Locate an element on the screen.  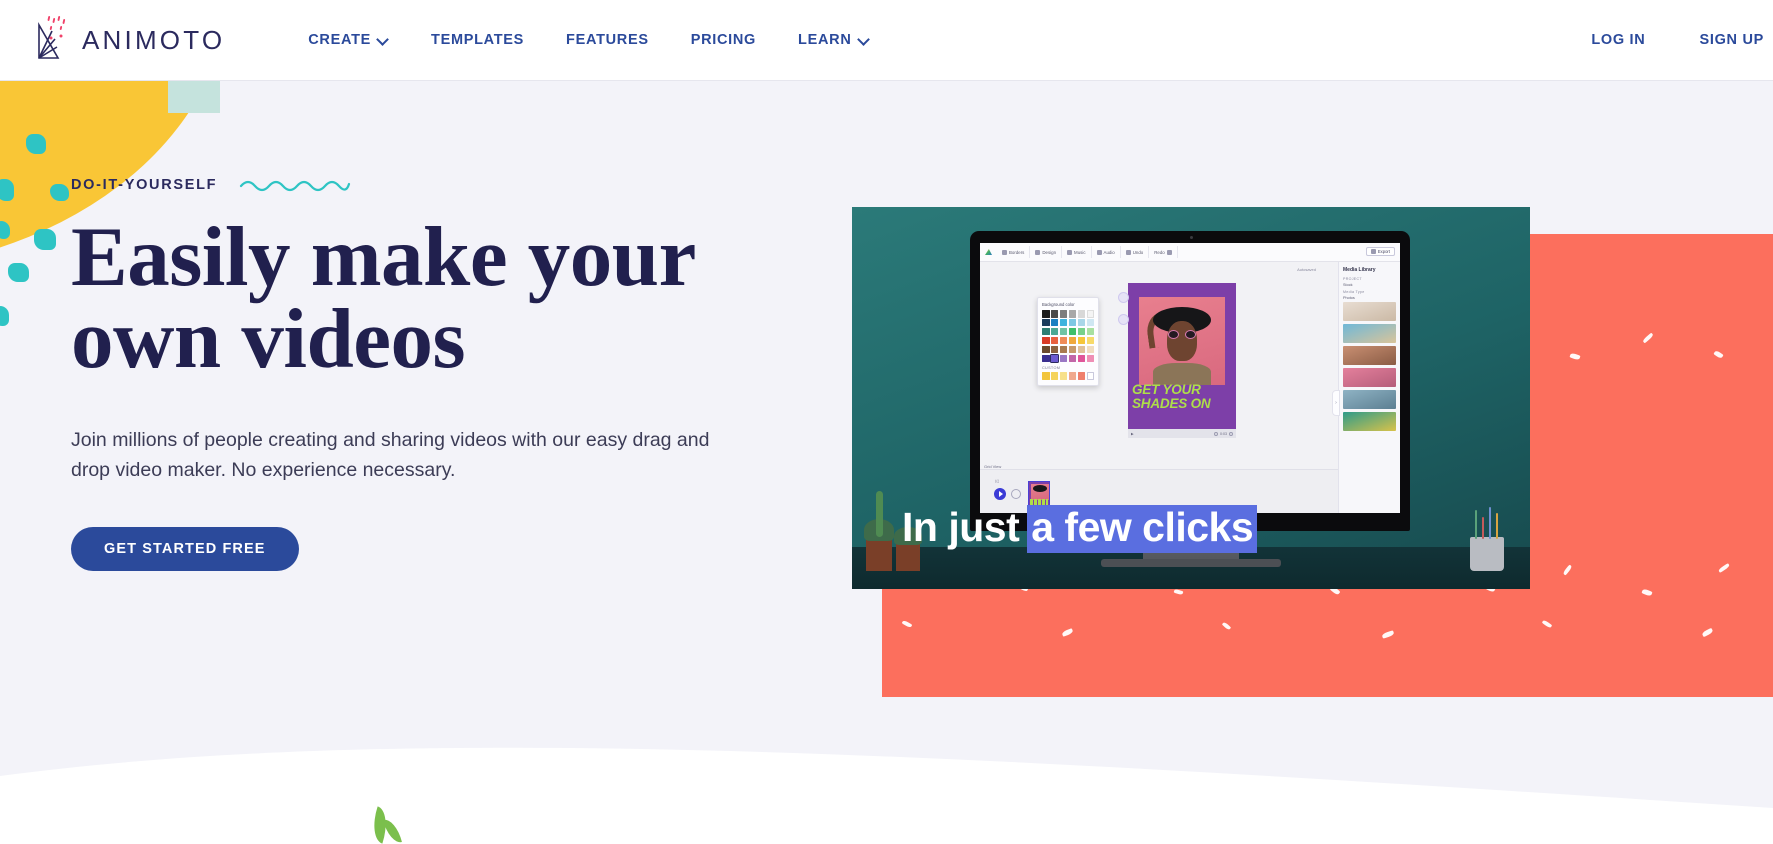
library-section-value: Stock is located at coordinates (1369, 285).